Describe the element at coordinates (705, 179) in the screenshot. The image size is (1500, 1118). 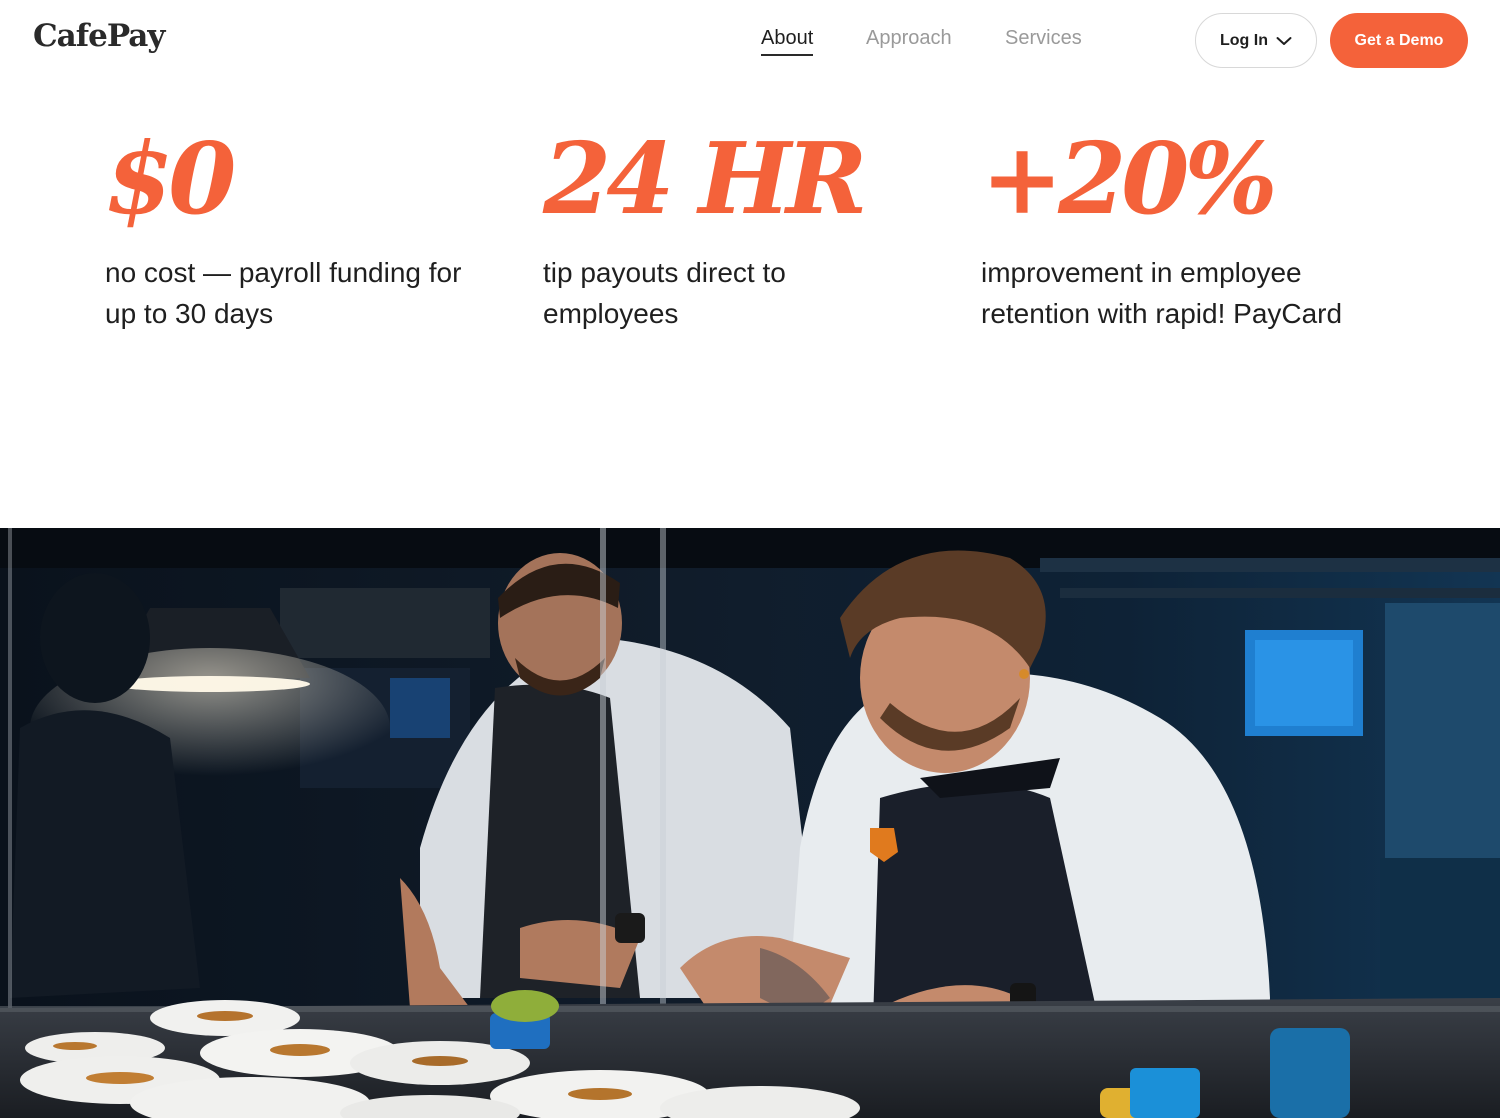
I see `stat-value: 24 HR` at that location.